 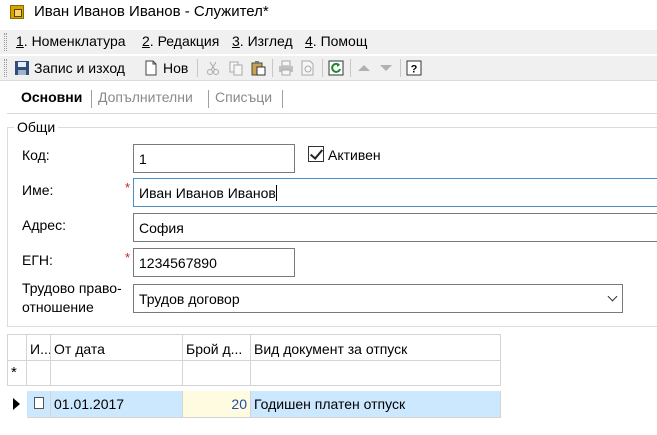 What do you see at coordinates (612, 296) in the screenshot?
I see `chevron-down-icon` at bounding box center [612, 296].